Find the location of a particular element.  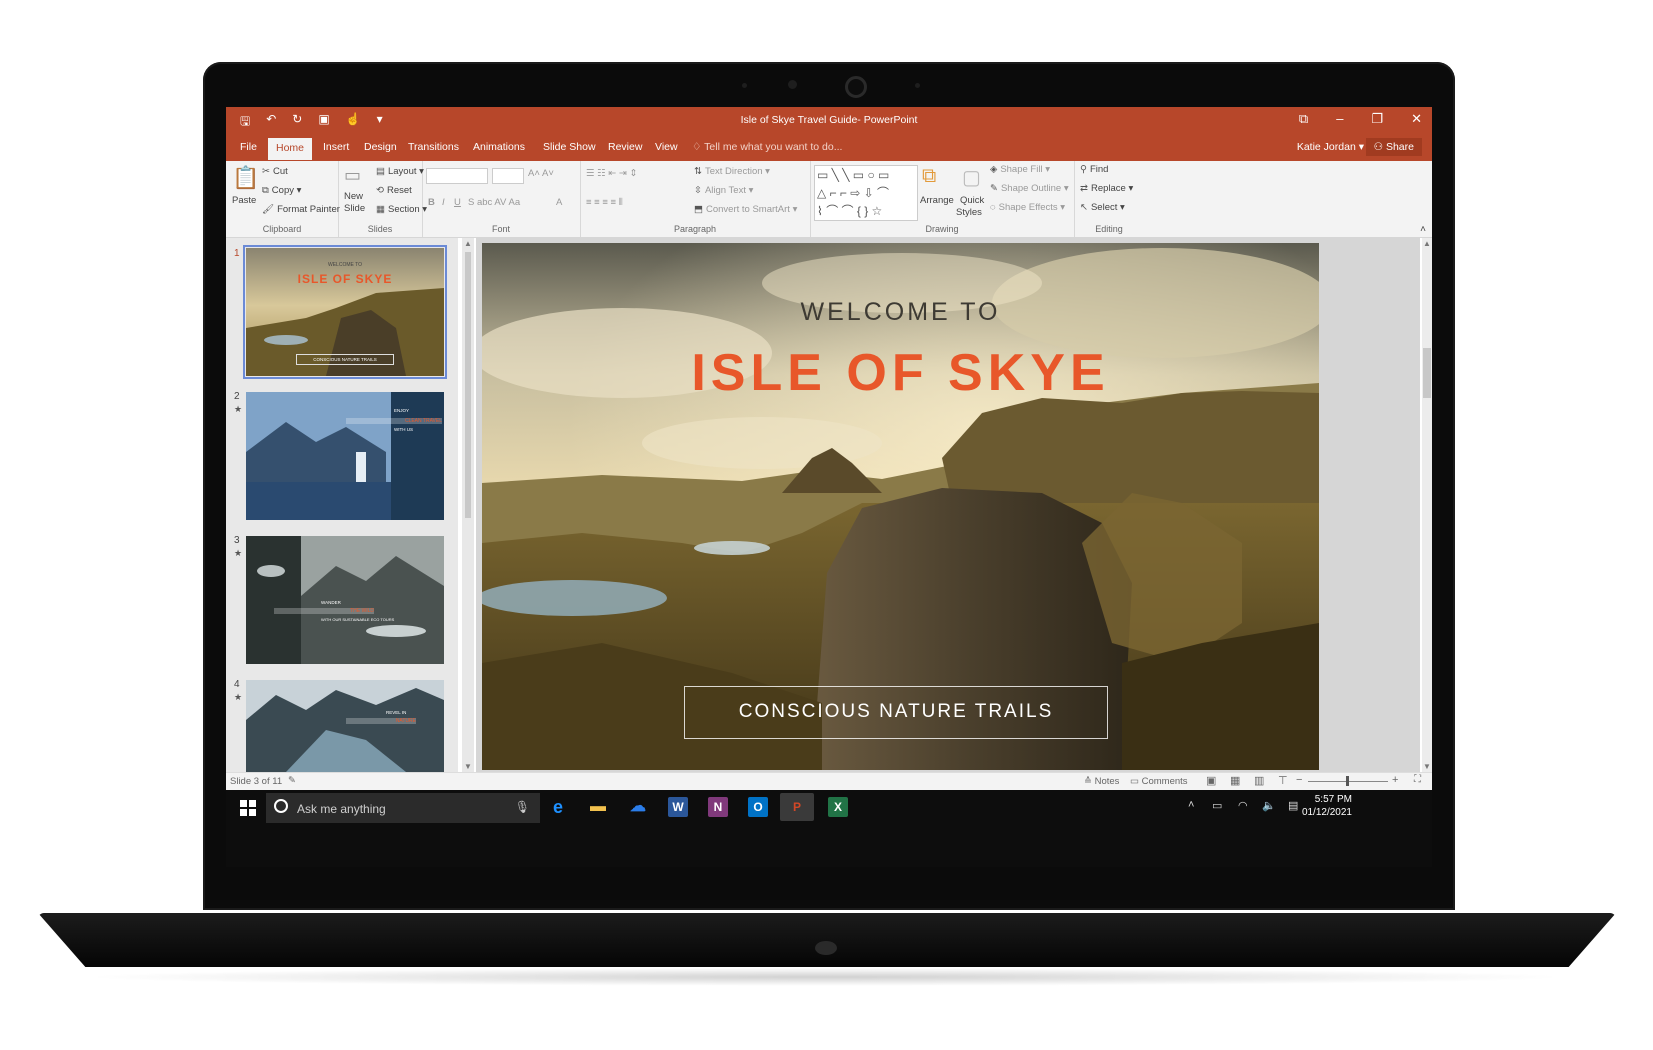

wifi-icon: ◠ is located at coordinates (1243, 805).